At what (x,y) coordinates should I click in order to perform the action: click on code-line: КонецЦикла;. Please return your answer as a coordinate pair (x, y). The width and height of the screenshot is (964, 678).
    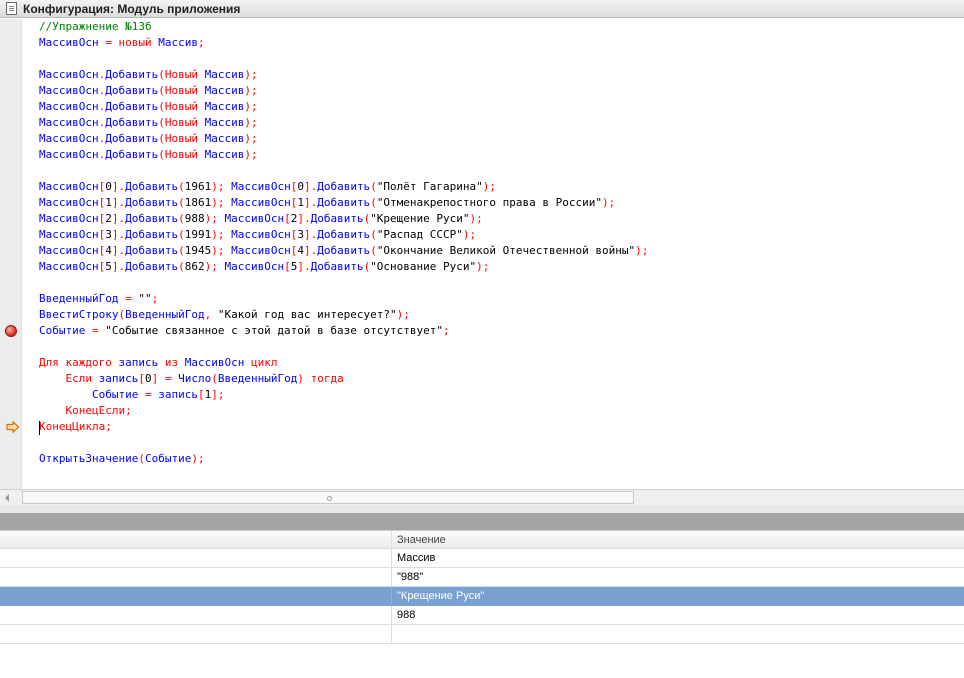
    Looking at the image, I should click on (75, 427).